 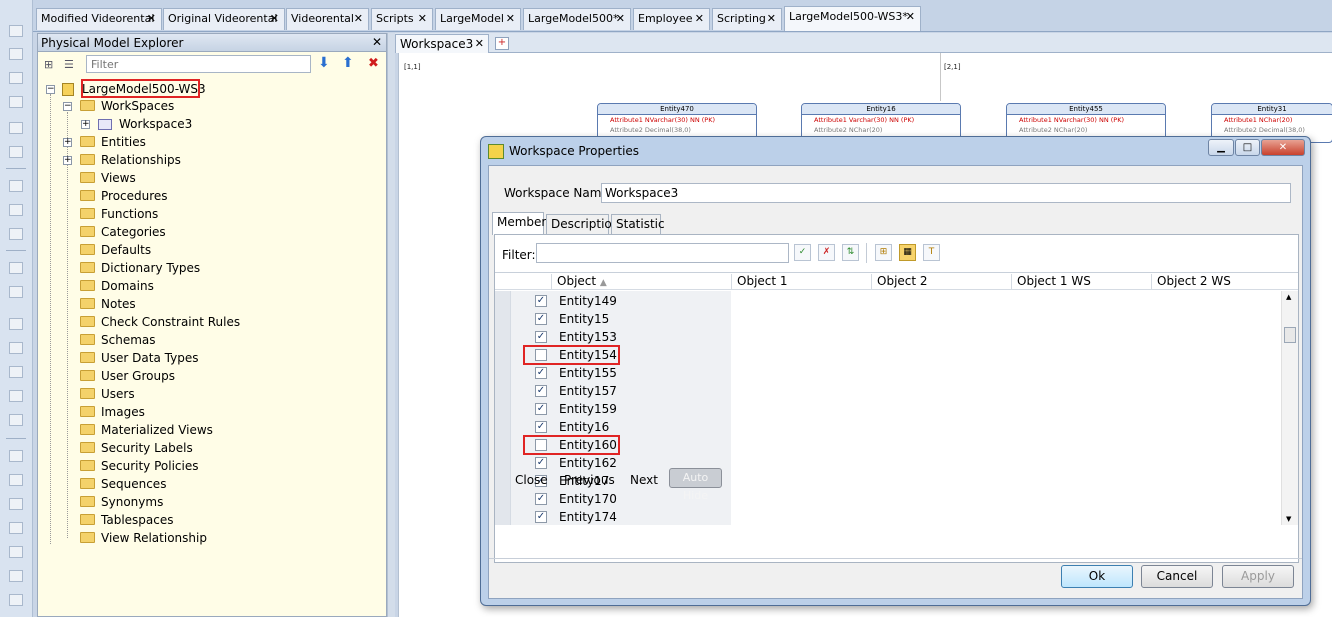 I want to click on tree-item-security-policies: Security Policies, so click(x=139, y=468).